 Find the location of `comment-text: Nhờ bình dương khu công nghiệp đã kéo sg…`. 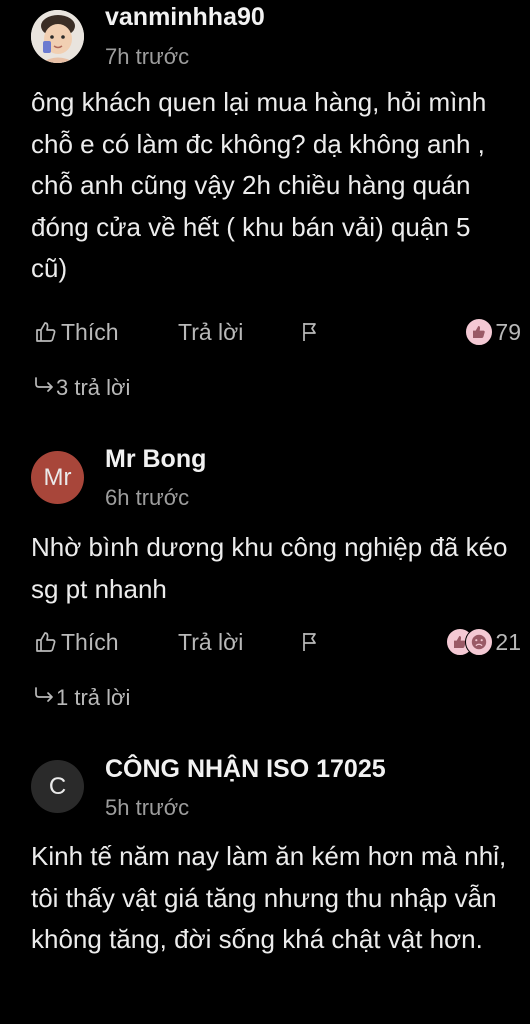

comment-text: Nhờ bình dương khu công nghiệp đã kéo sg… is located at coordinates (269, 568).